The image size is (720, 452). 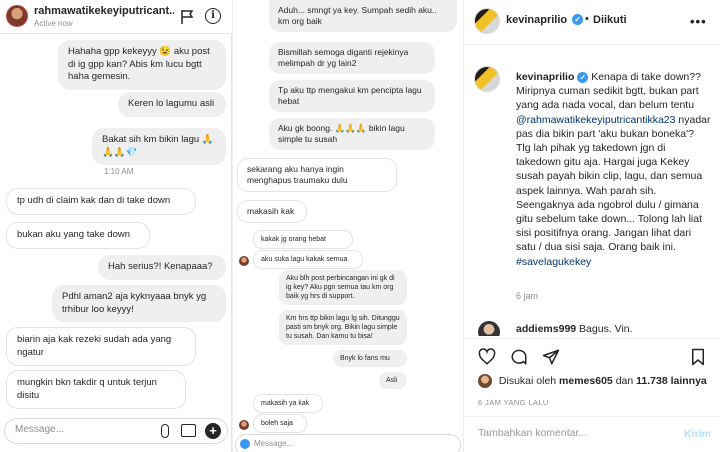 I want to click on chat-message: Hah serius?! Kenapaaa?, so click(x=162, y=267).